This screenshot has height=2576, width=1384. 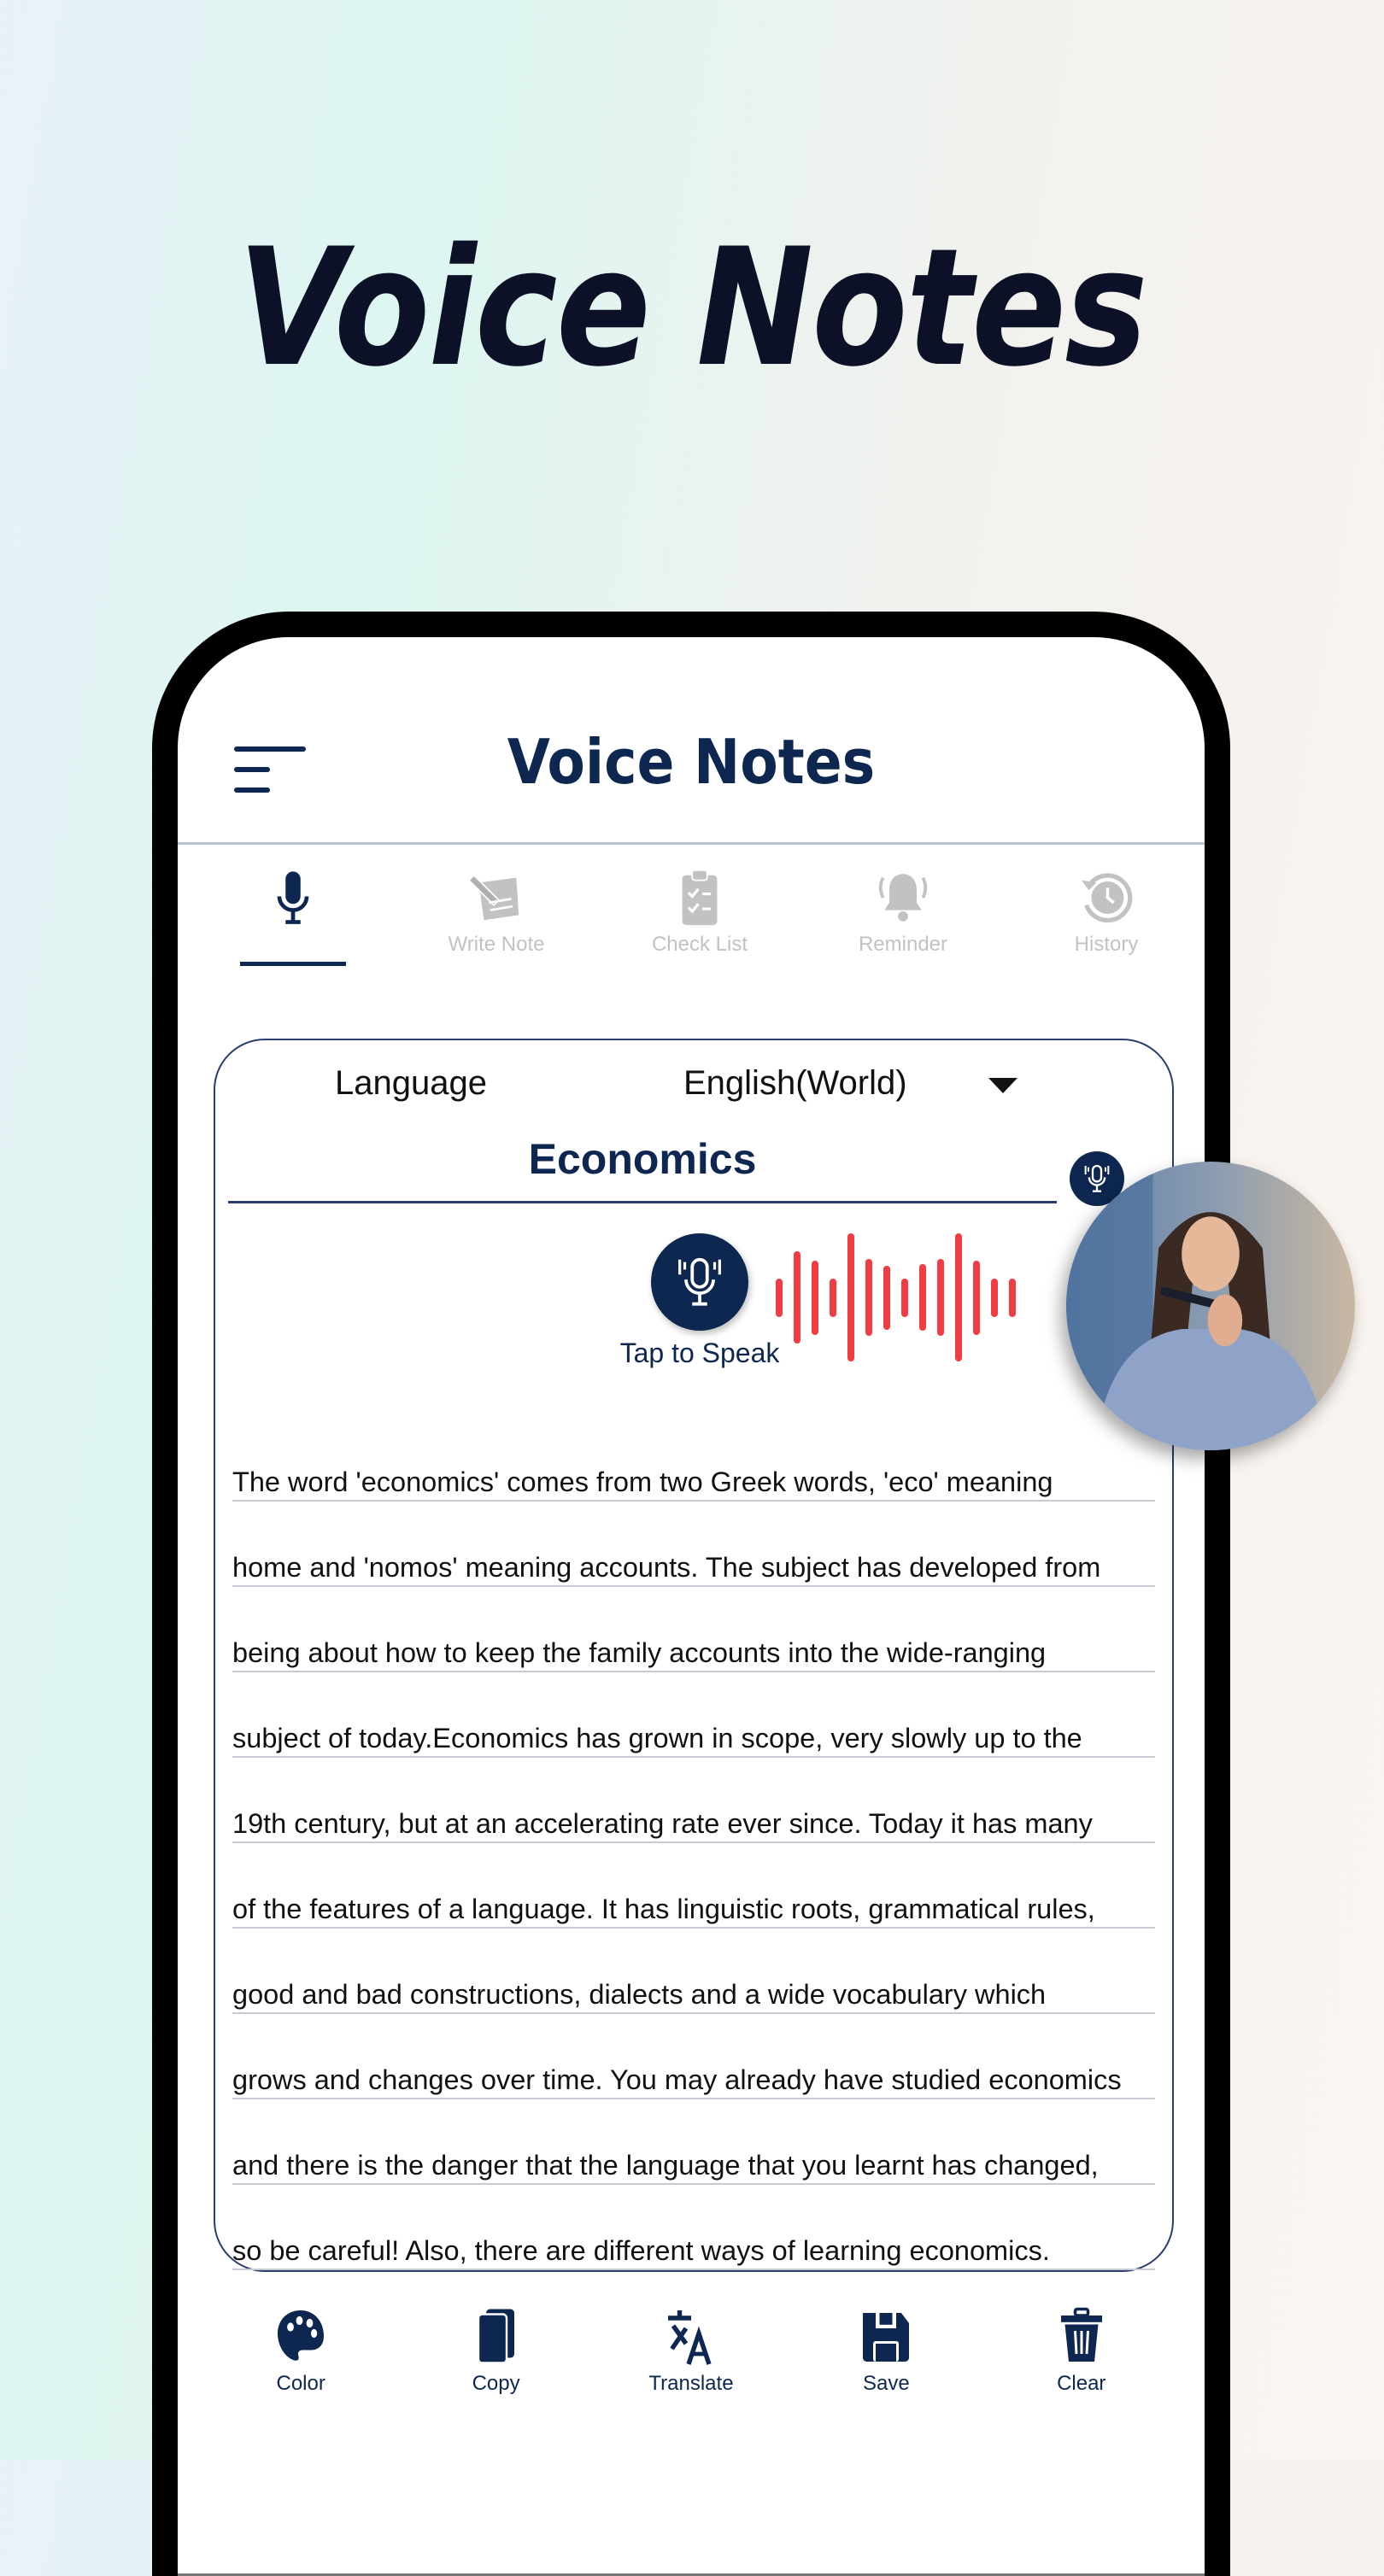 What do you see at coordinates (795, 1083) in the screenshot?
I see `language-select: English(World)` at bounding box center [795, 1083].